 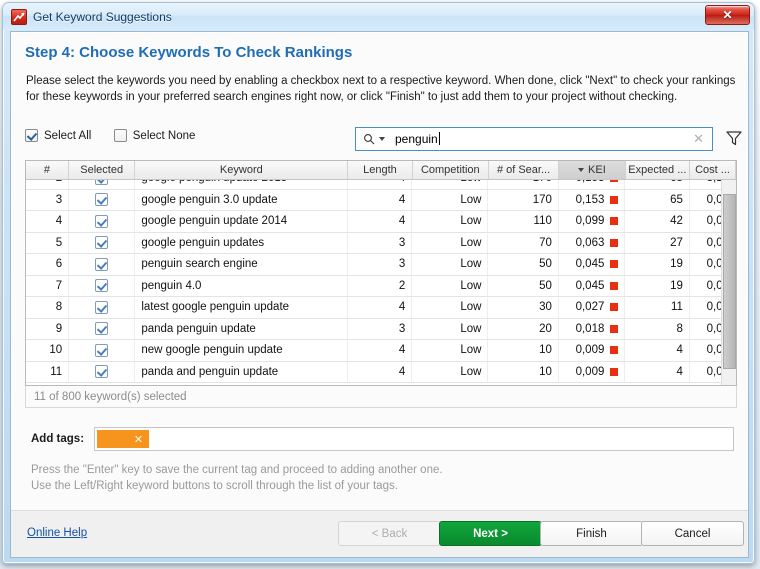 I want to click on close-button: ✕, so click(x=727, y=15).